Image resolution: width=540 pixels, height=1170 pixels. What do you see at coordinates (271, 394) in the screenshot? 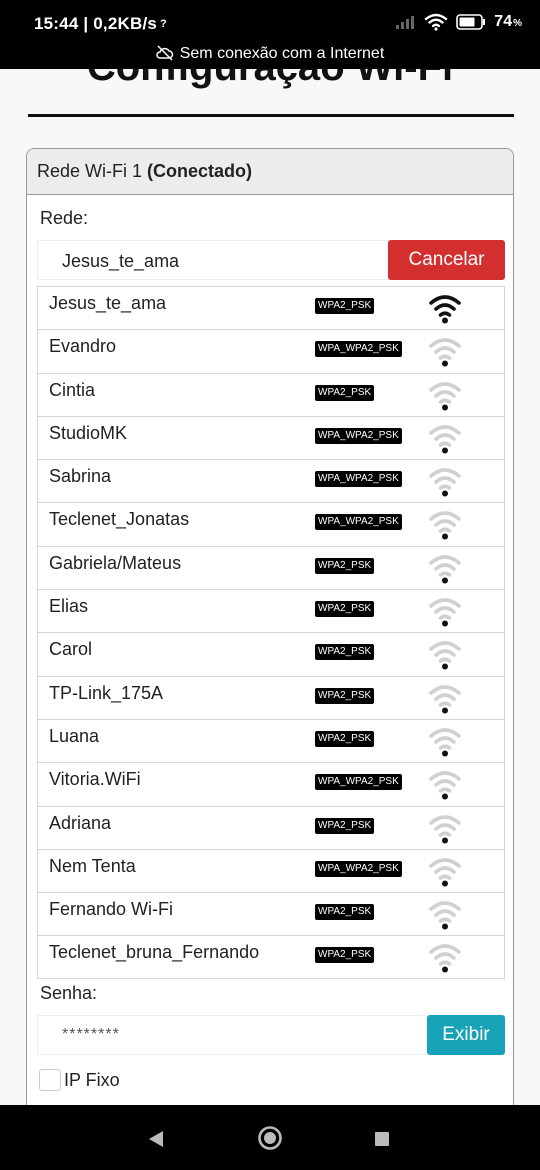
I see `network-row: Cintia WPA2_PSK` at bounding box center [271, 394].